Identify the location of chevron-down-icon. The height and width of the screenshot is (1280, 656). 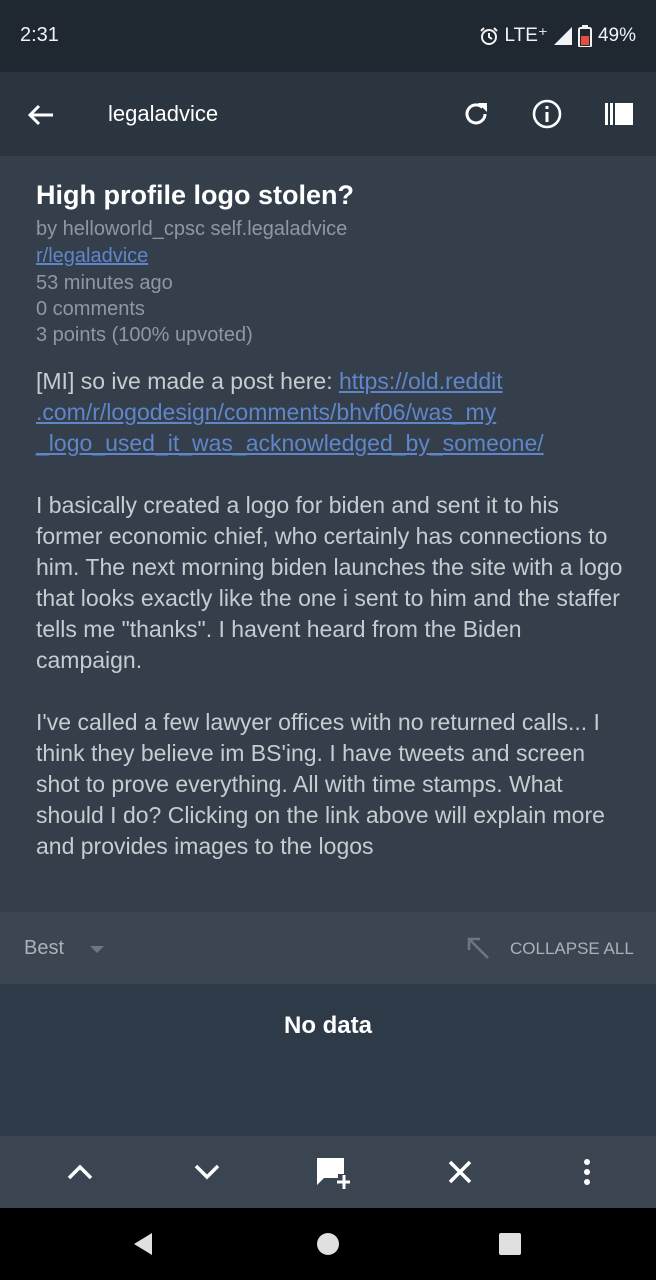
(207, 1172).